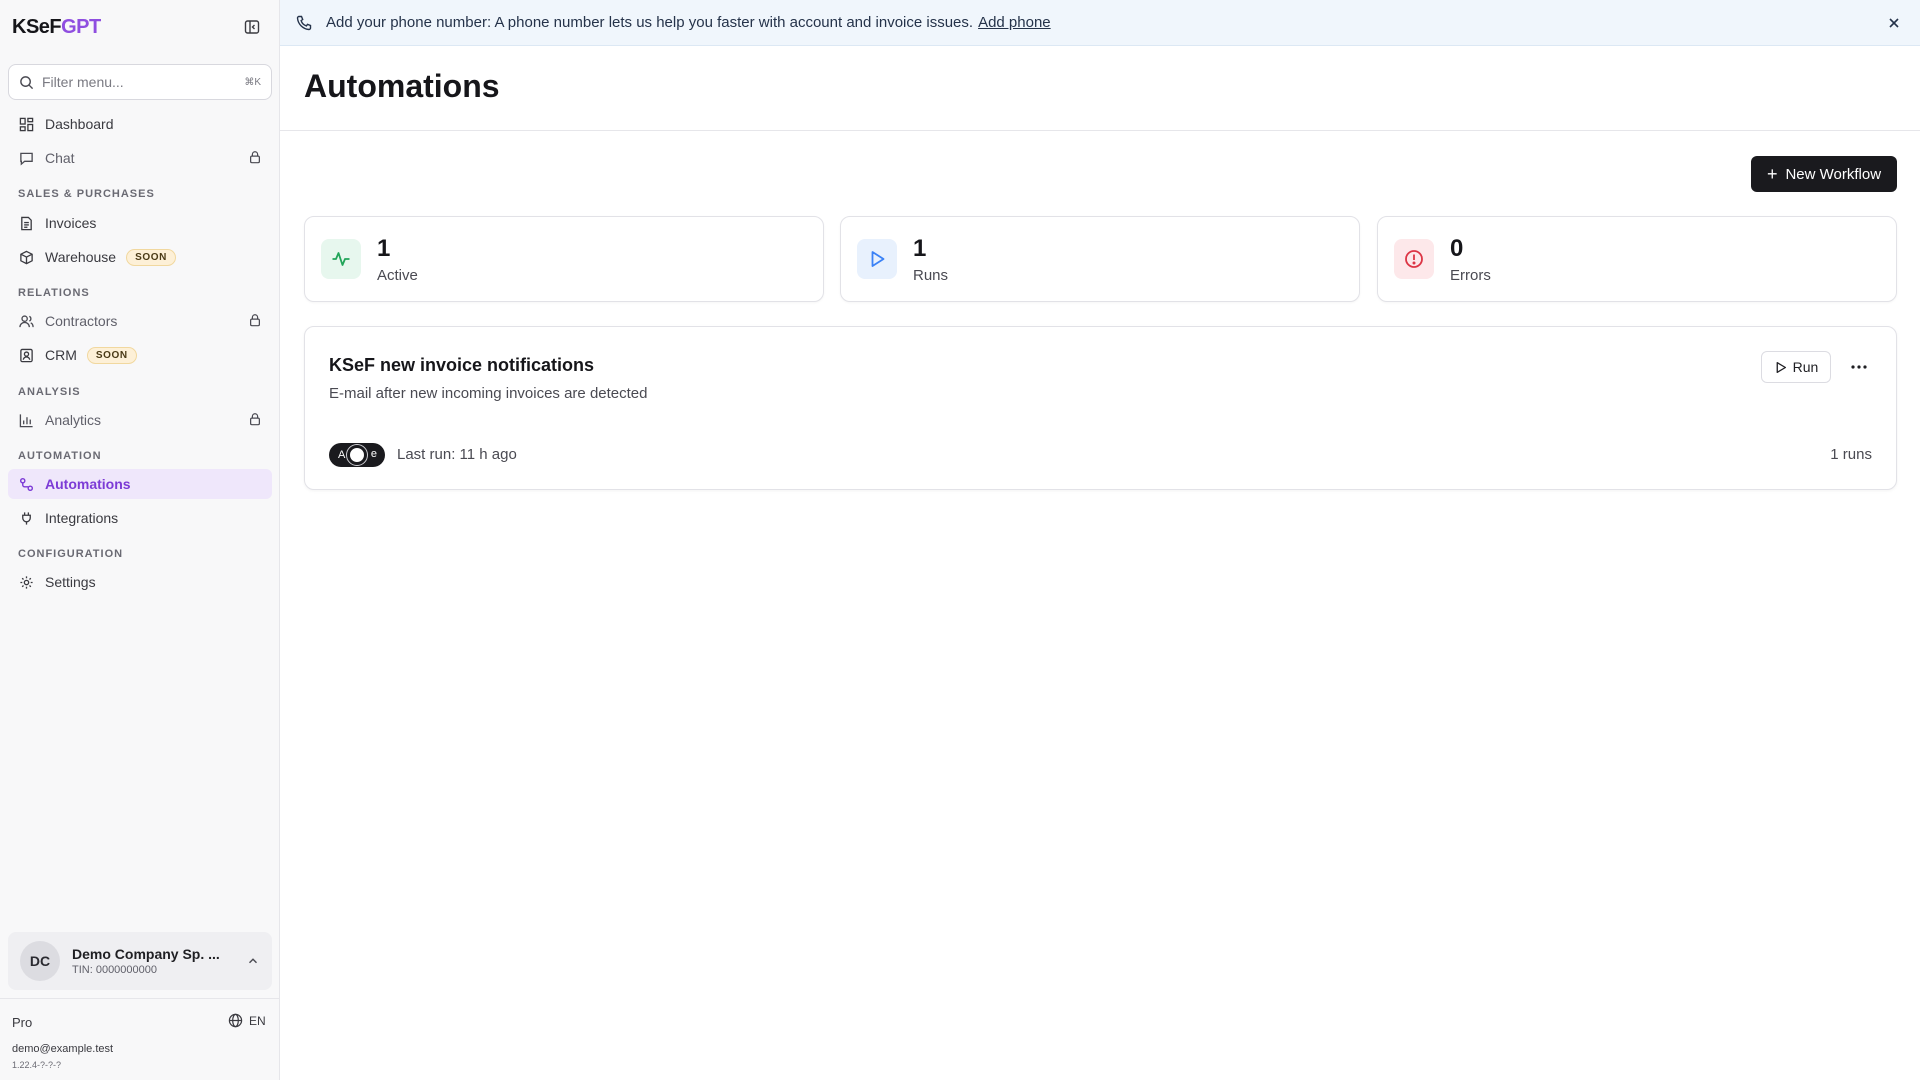  Describe the element at coordinates (304, 22) in the screenshot. I see `phone-icon` at that location.